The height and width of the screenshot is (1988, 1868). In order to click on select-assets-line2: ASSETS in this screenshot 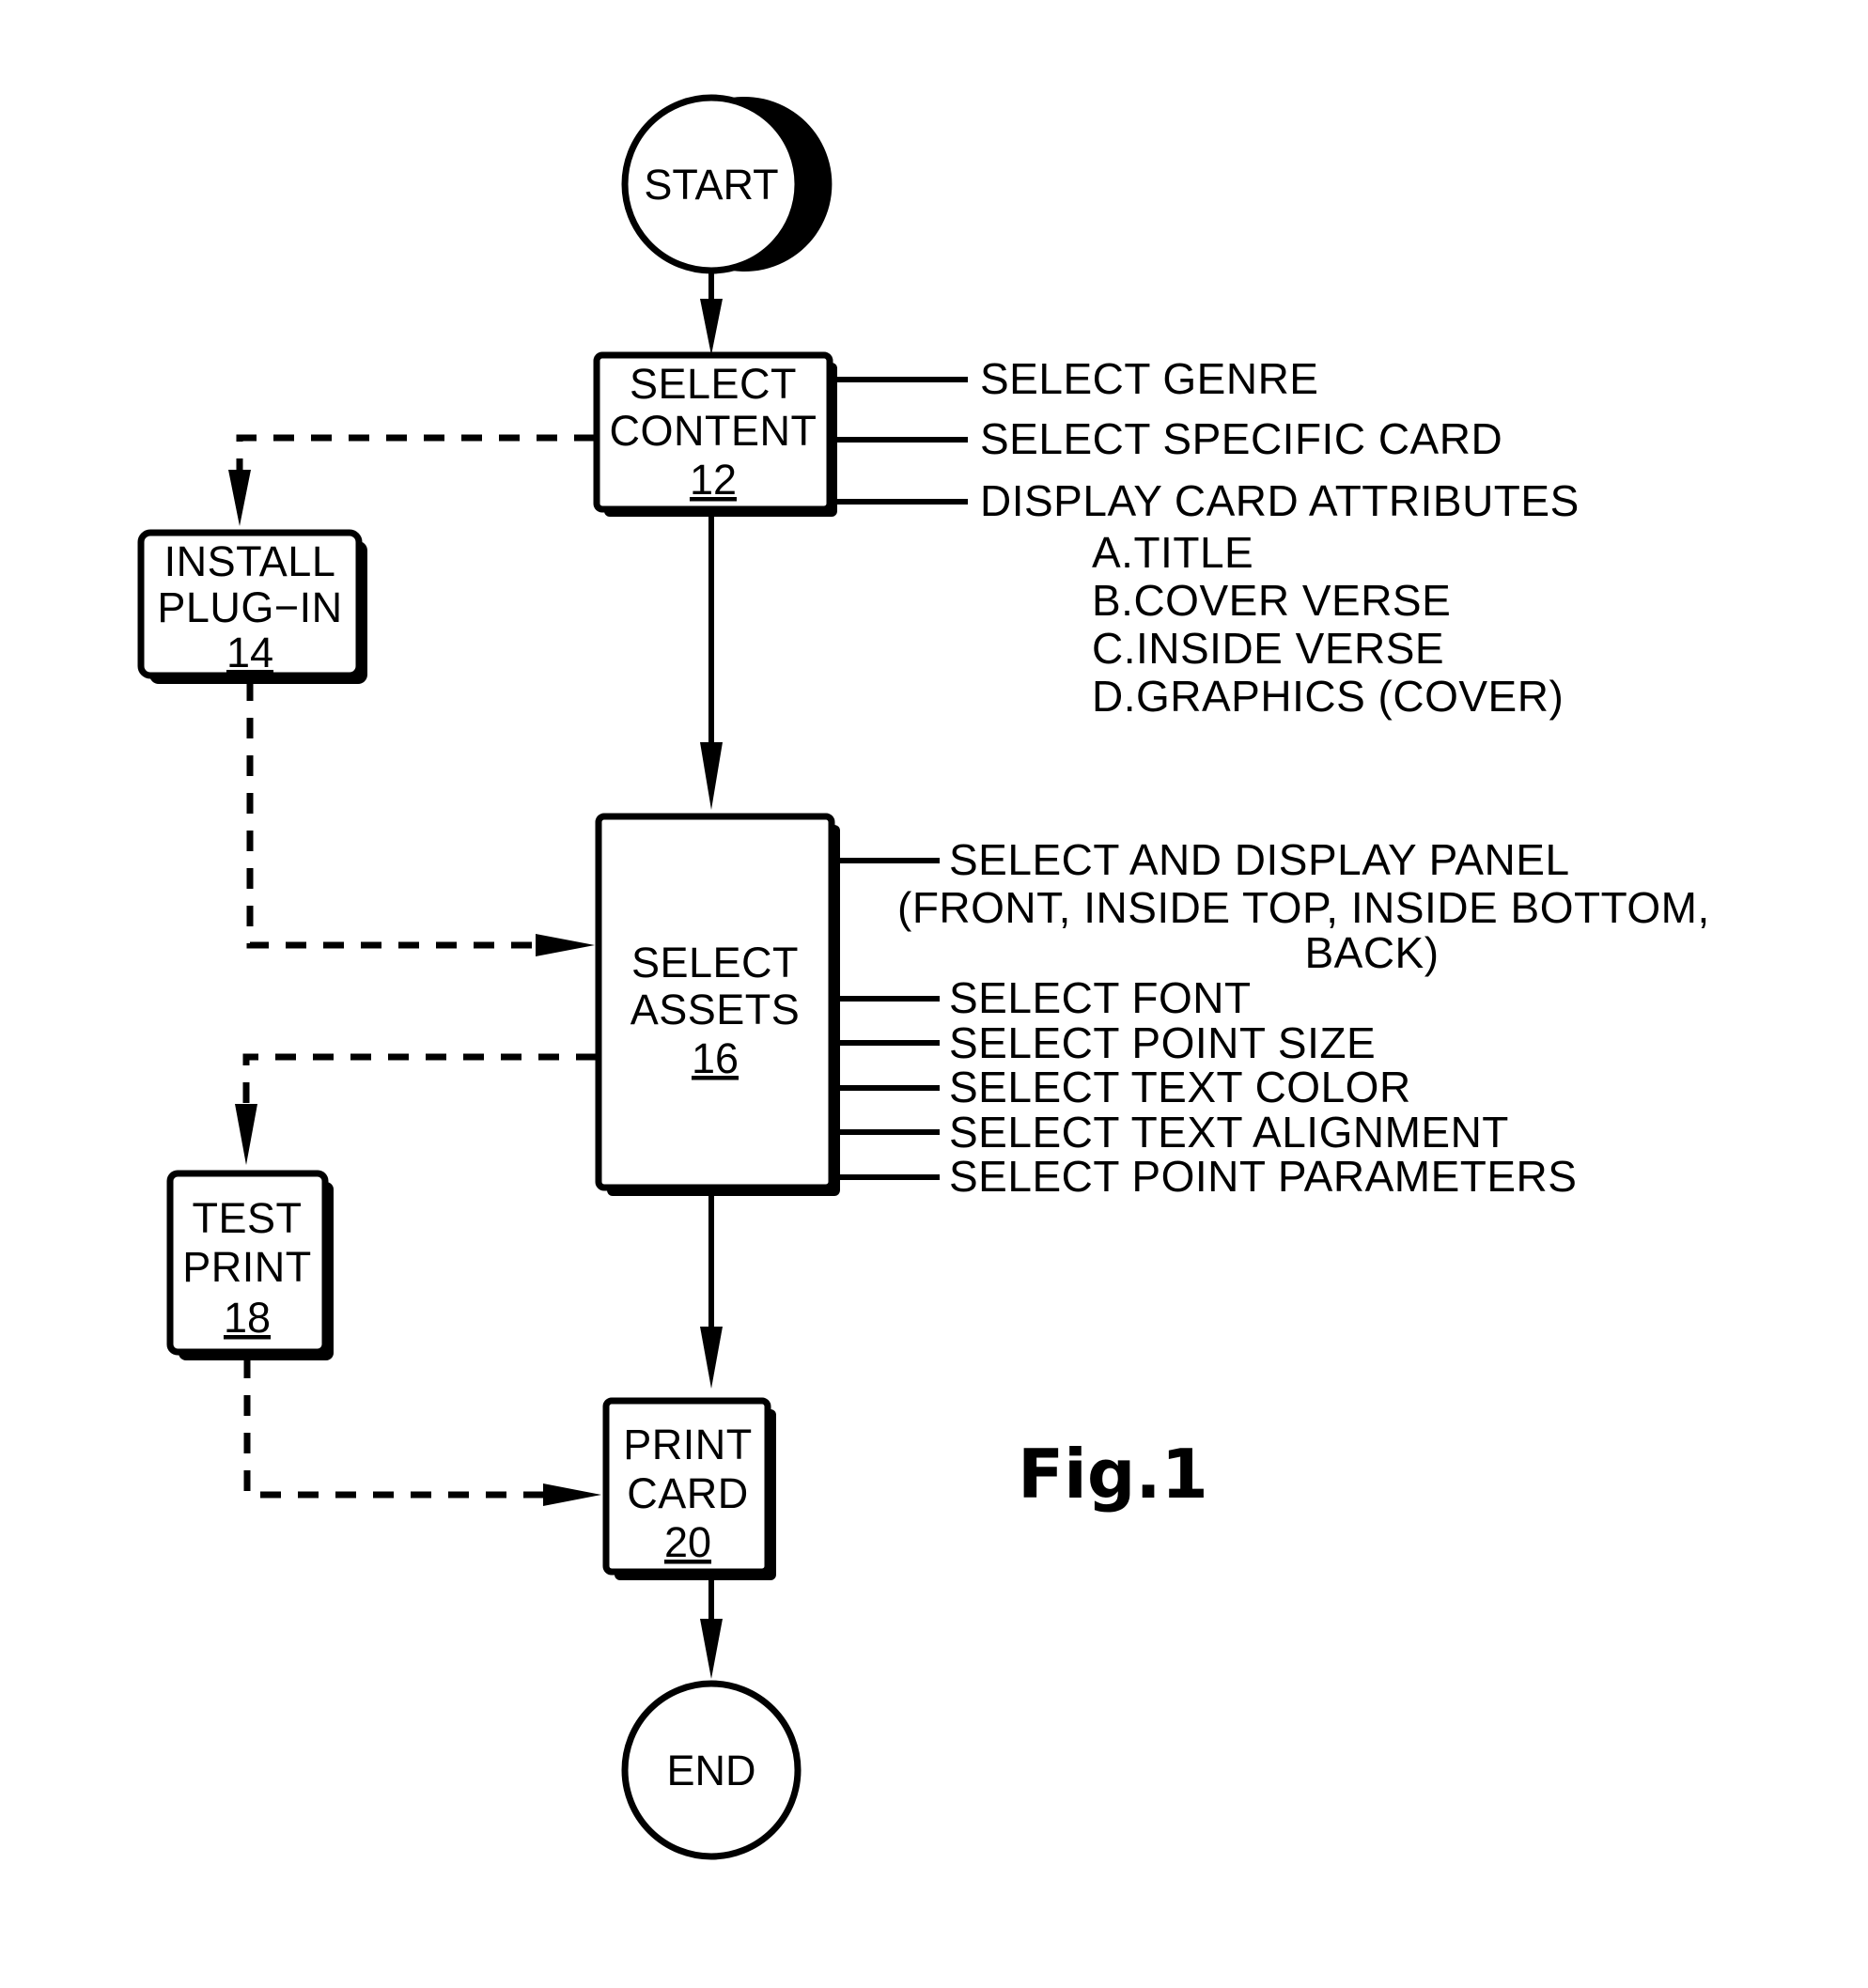, I will do `click(716, 1009)`.